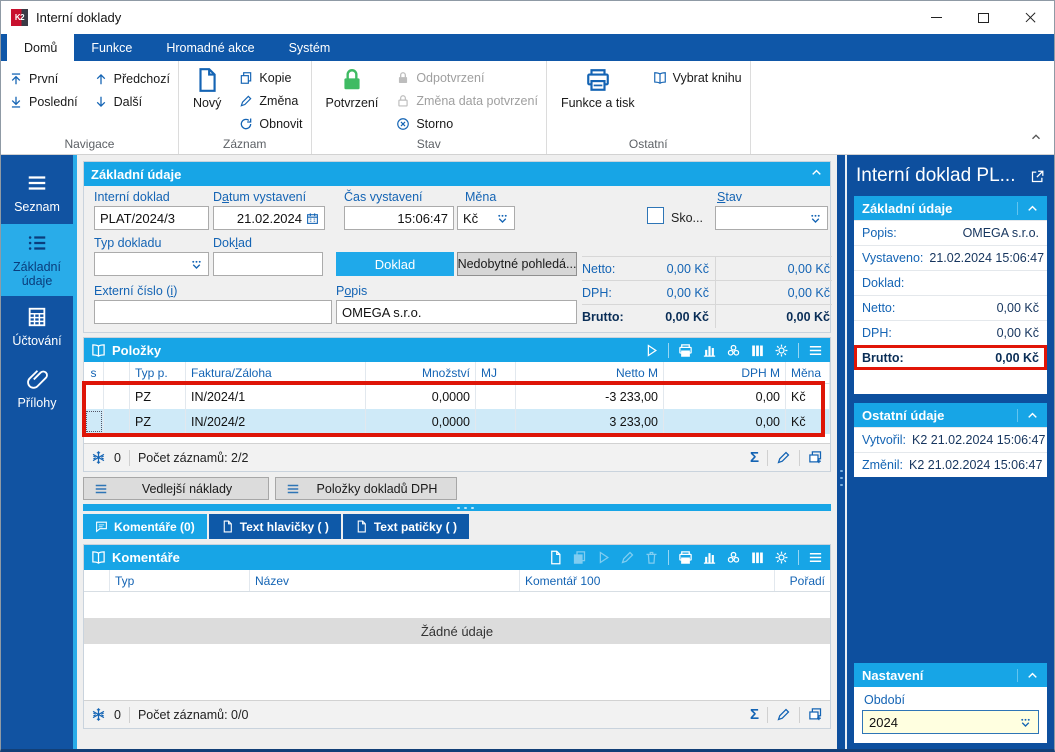  I want to click on lock-icon, so click(403, 78).